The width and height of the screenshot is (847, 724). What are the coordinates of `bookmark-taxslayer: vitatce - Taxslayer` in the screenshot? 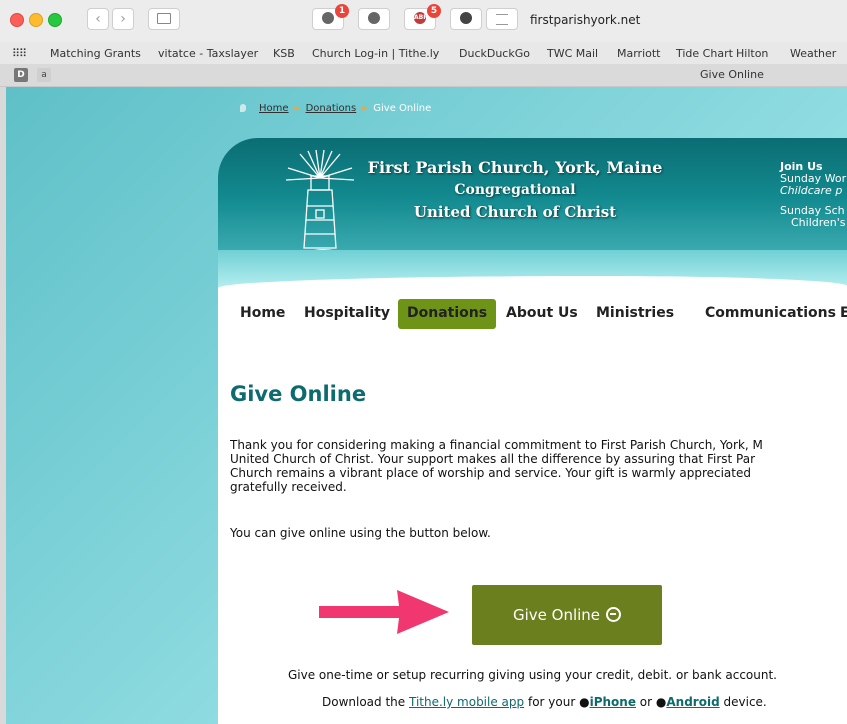 It's located at (208, 53).